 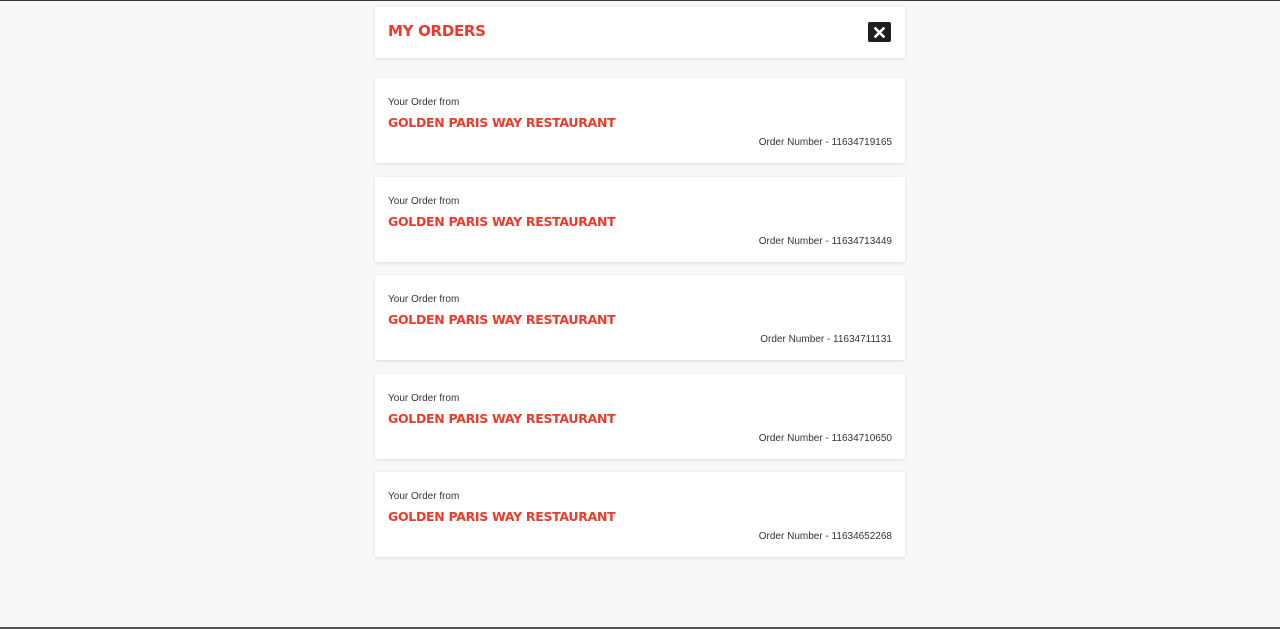 I want to click on order-number: Order Number - 11634710650, so click(x=825, y=438).